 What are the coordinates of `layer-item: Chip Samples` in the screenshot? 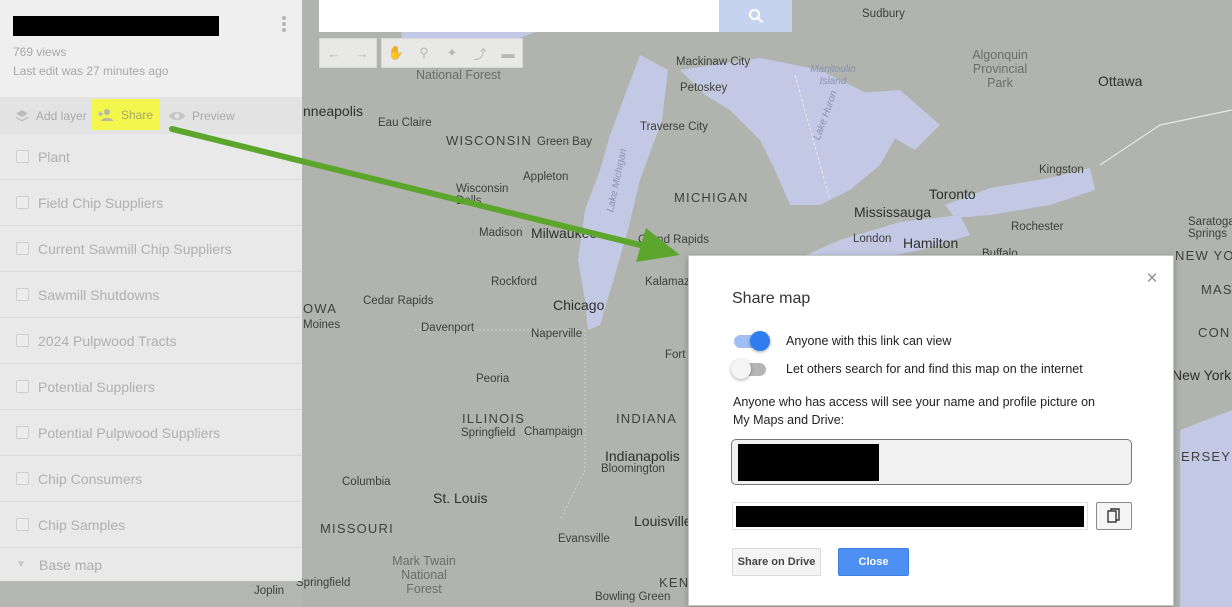 It's located at (151, 525).